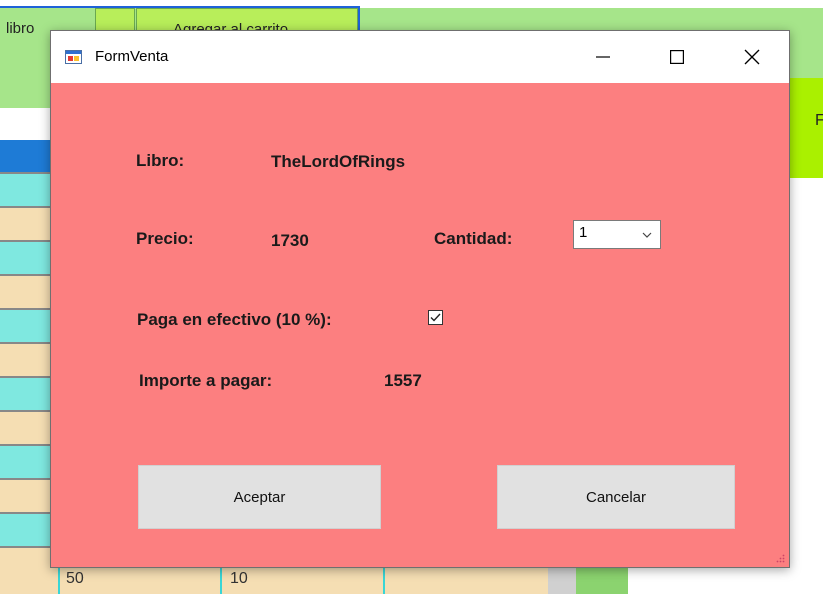 Image resolution: width=823 pixels, height=594 pixels. What do you see at coordinates (617, 234) in the screenshot?
I see `cantidad-select: 1` at bounding box center [617, 234].